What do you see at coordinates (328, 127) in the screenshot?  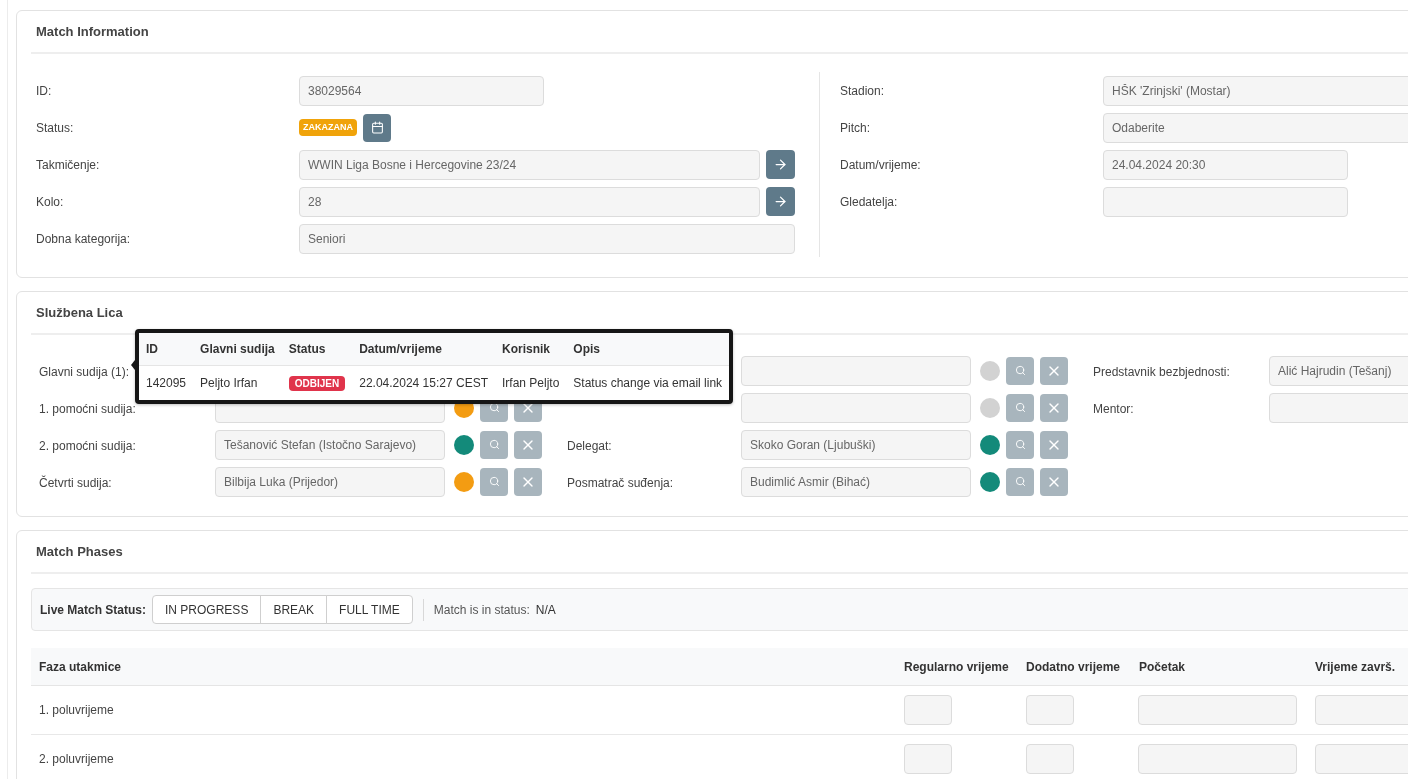 I see `status-badge: ZAKAZANA` at bounding box center [328, 127].